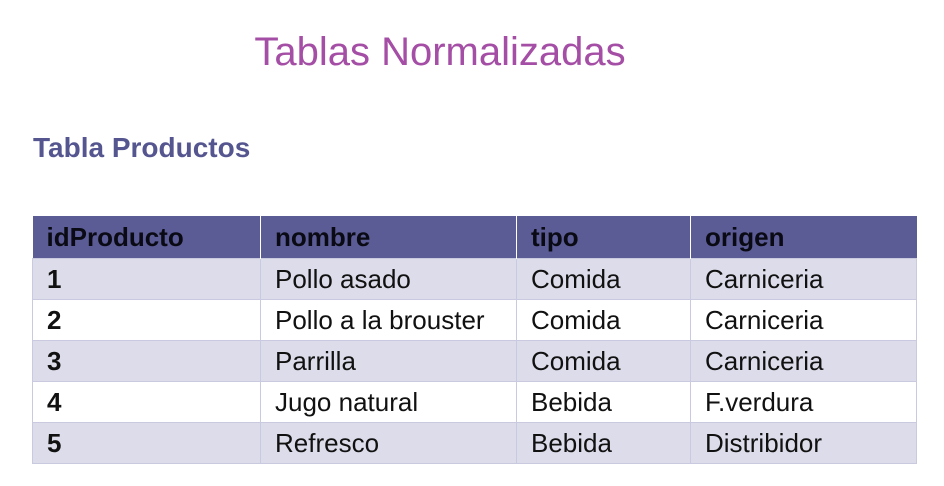 This screenshot has width=944, height=486. I want to click on table-caption: Tabla Productos, so click(142, 147).